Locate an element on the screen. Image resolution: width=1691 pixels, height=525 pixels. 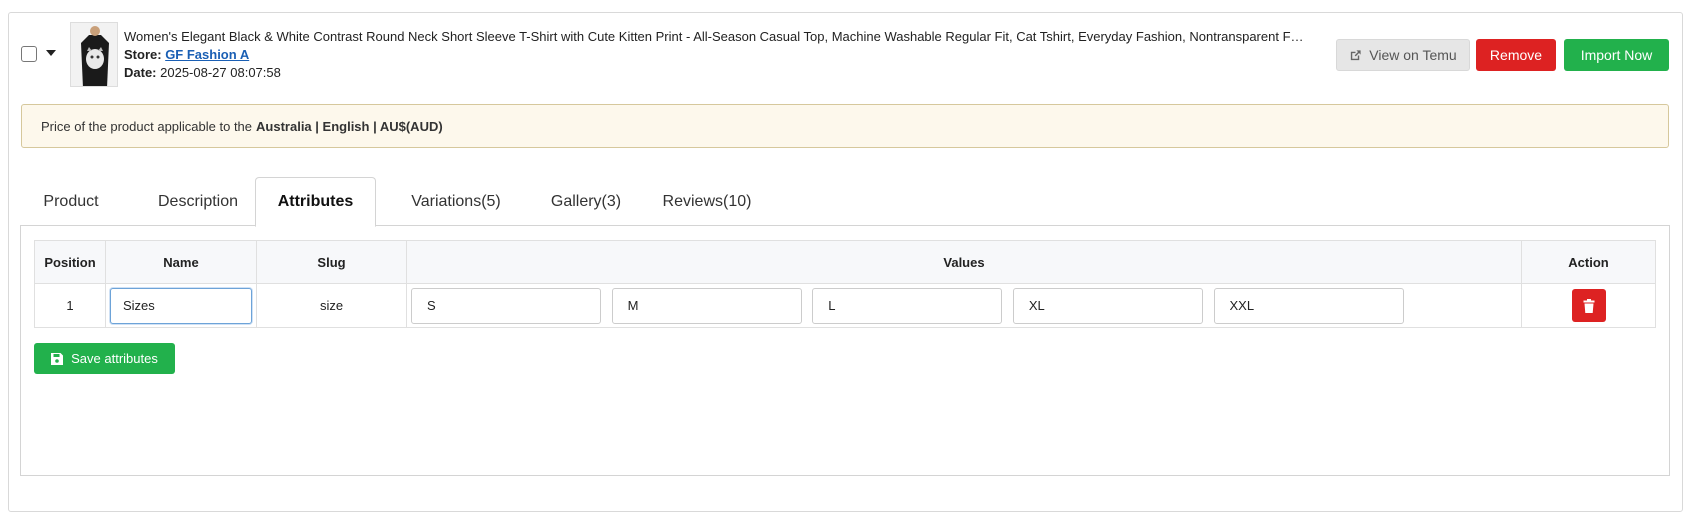
delete-attribute-button is located at coordinates (1588, 305).